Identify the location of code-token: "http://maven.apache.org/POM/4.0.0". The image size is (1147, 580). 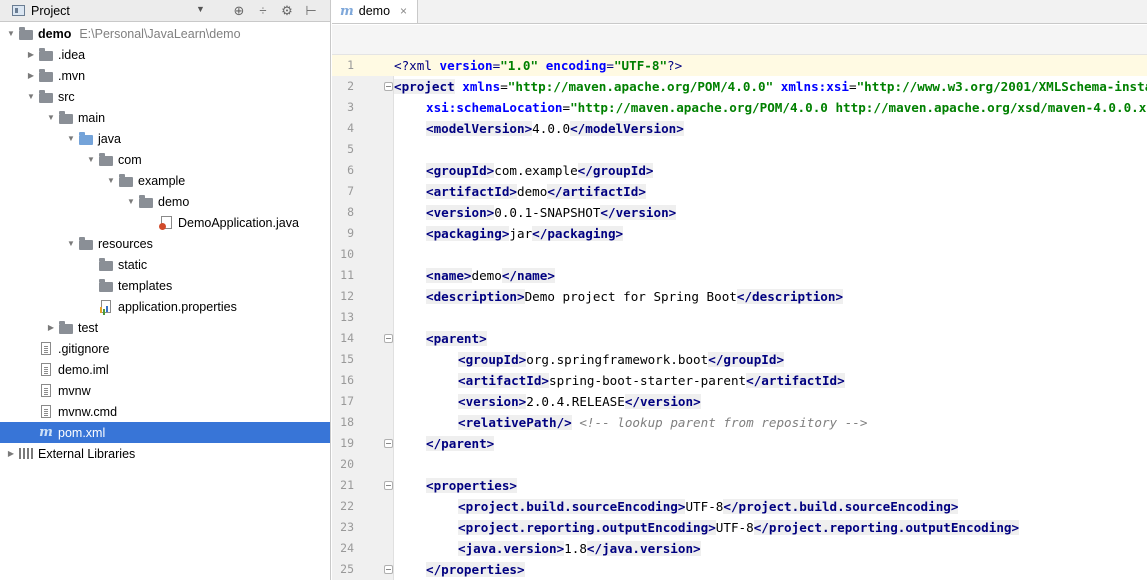
(640, 86).